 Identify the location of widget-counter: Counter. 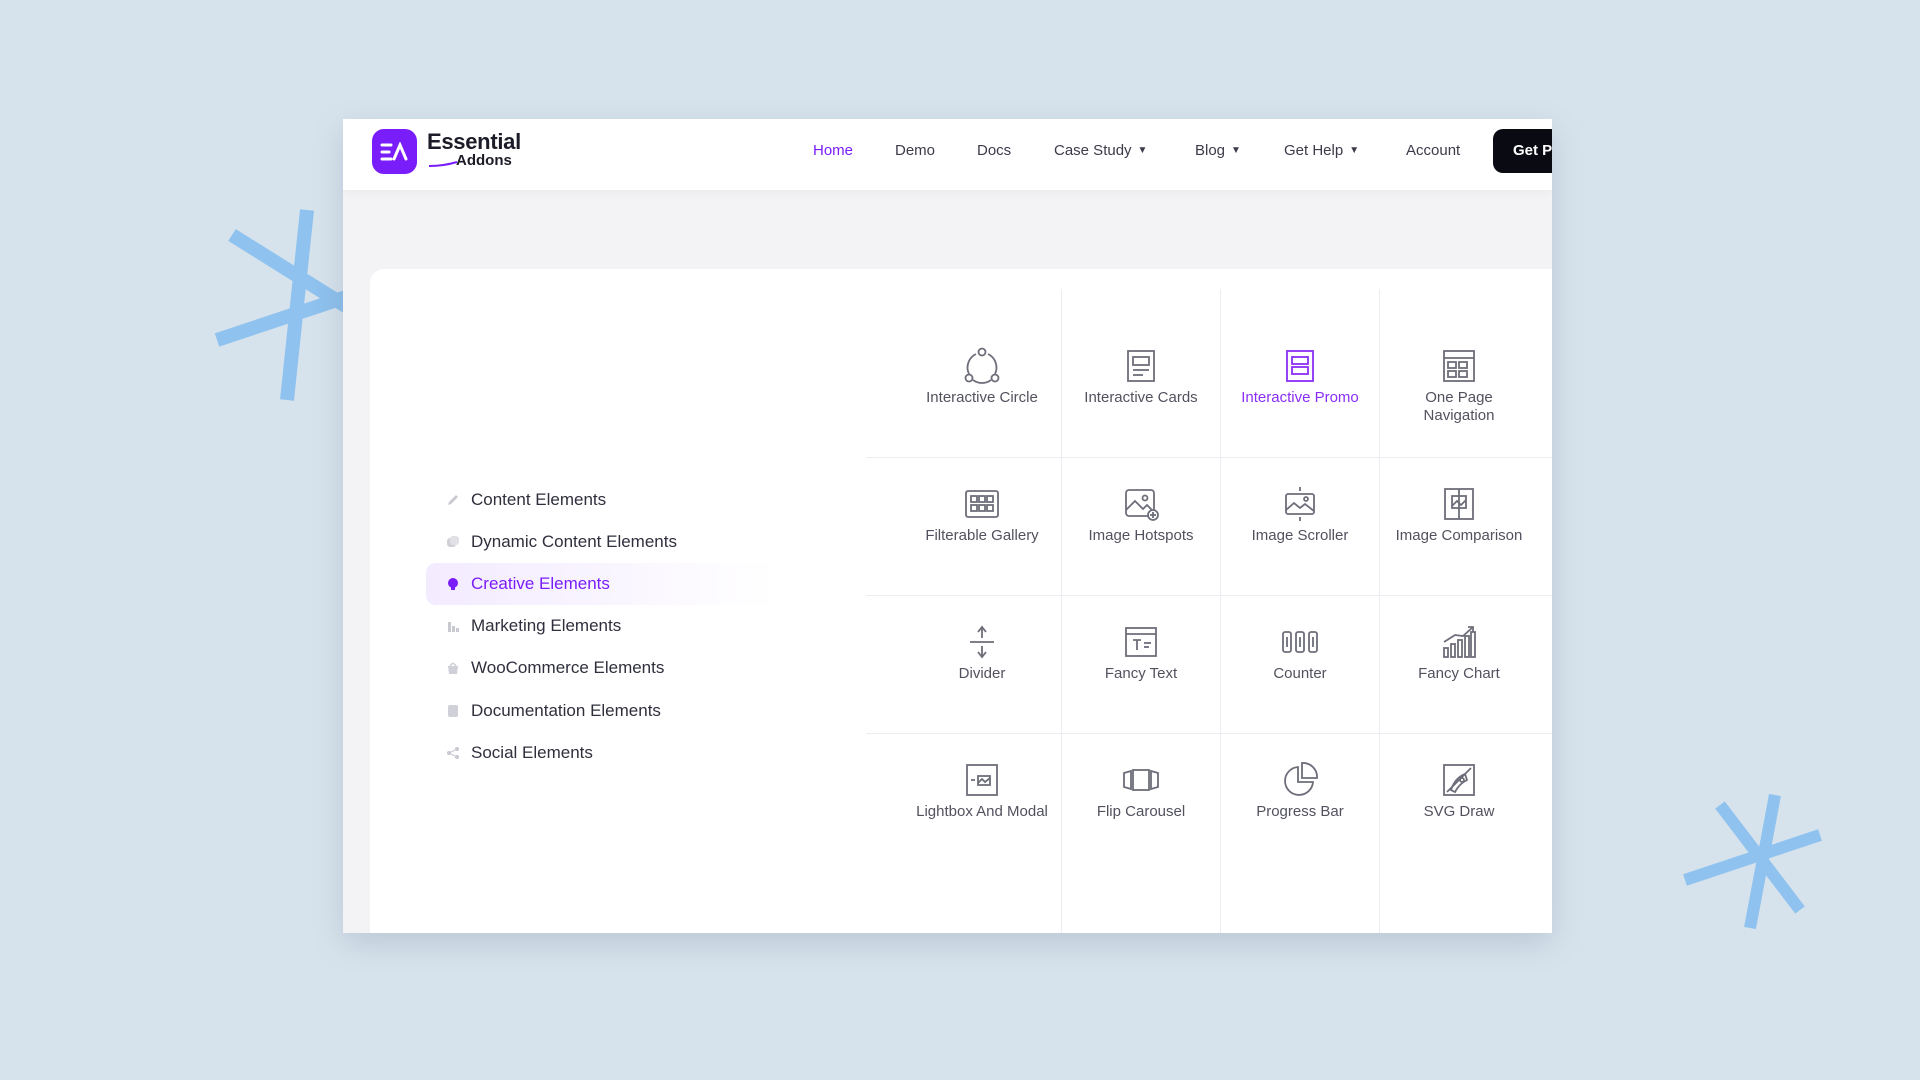
(1300, 634).